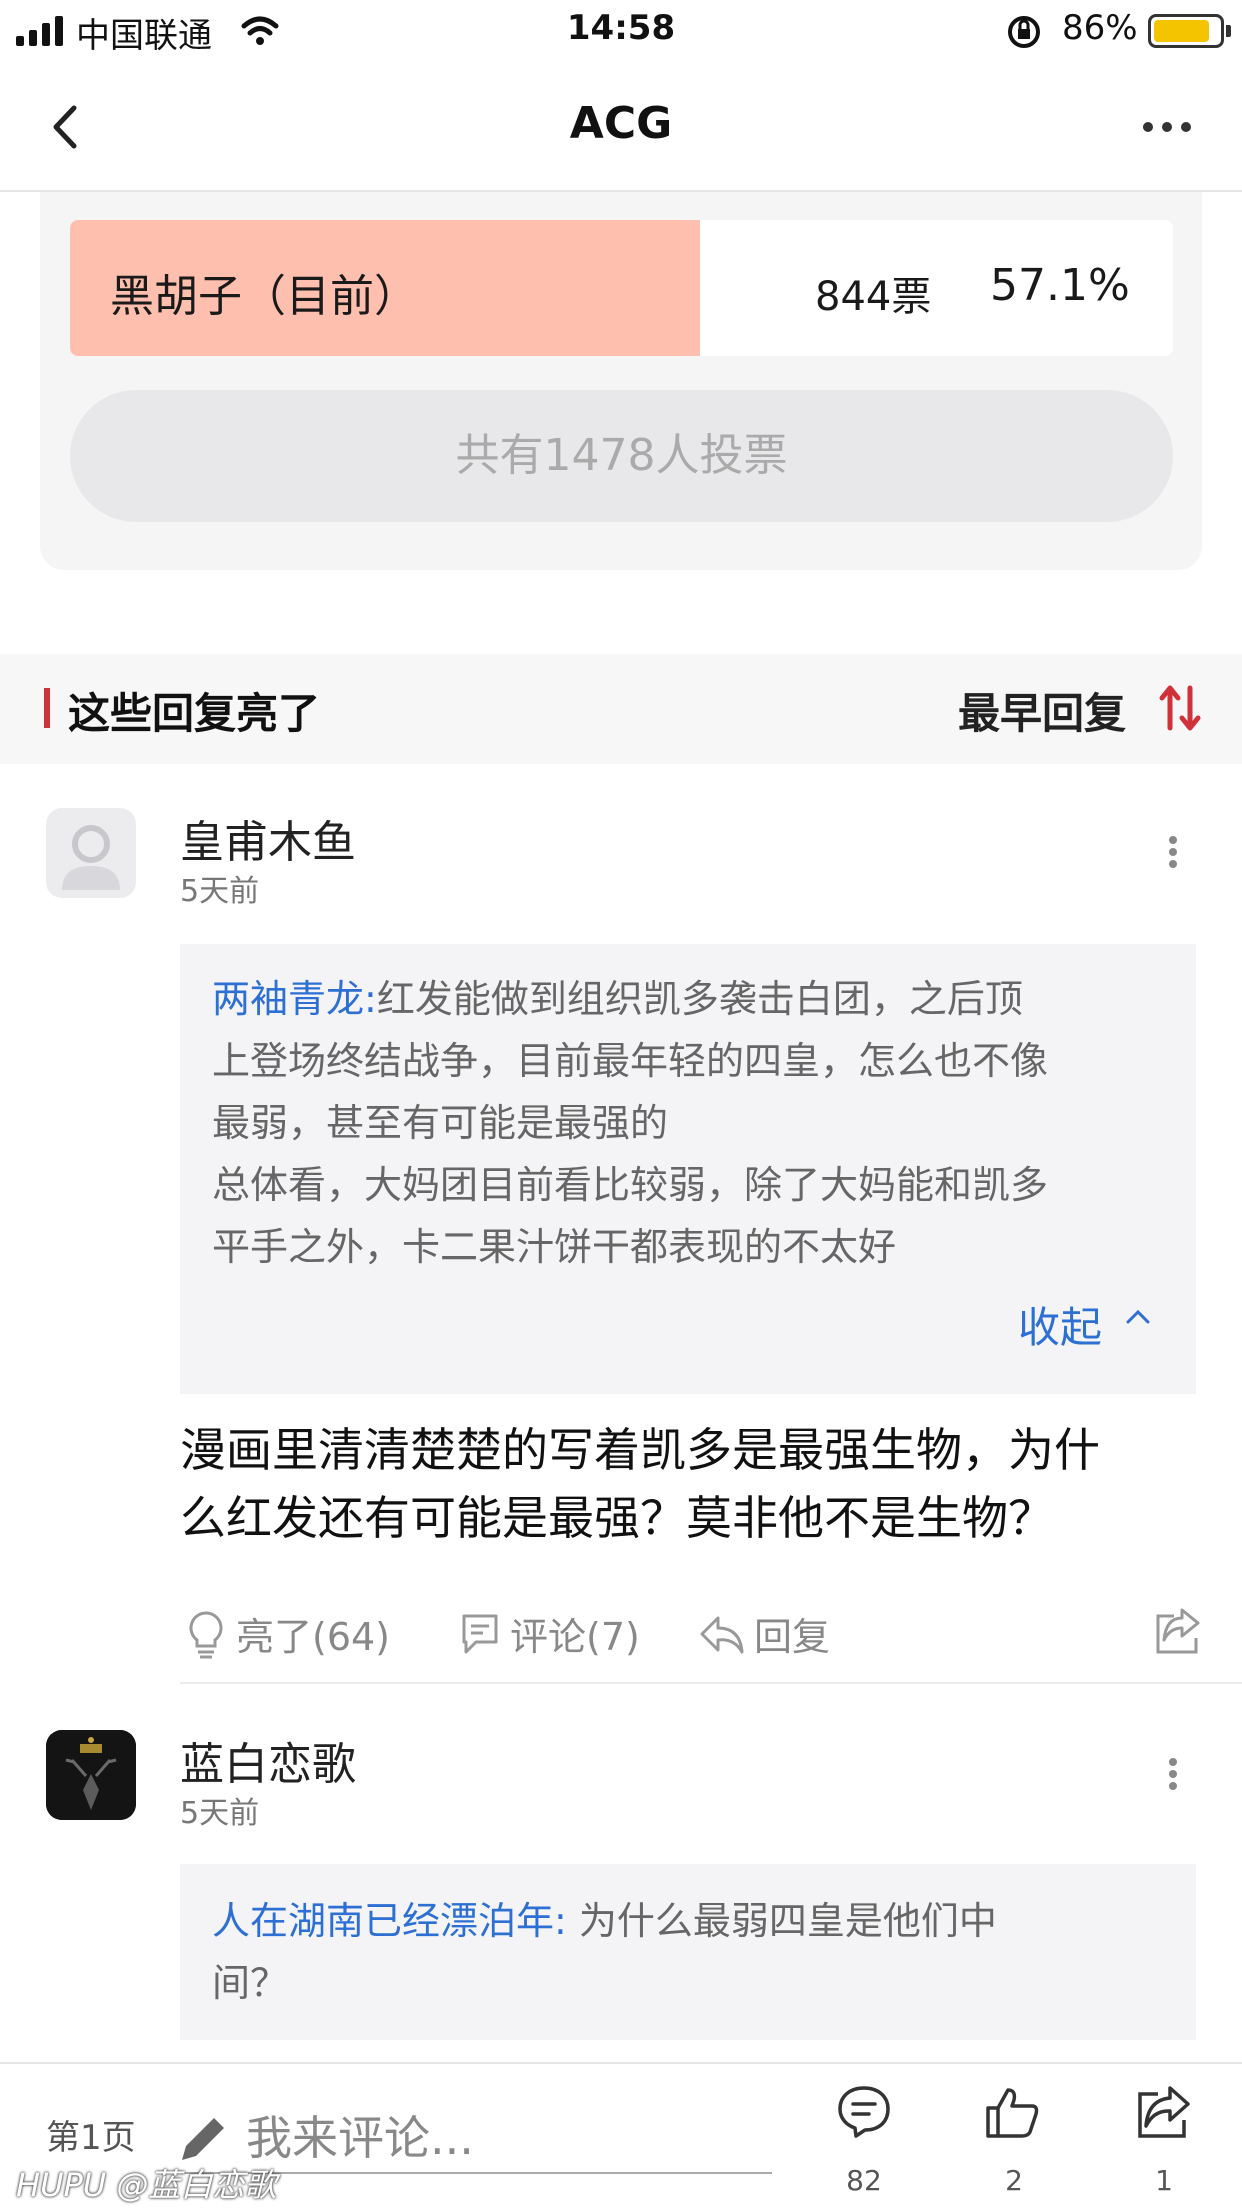 The height and width of the screenshot is (2208, 1242). Describe the element at coordinates (268, 1760) in the screenshot. I see `comment-username: 蓝白恋歌` at that location.